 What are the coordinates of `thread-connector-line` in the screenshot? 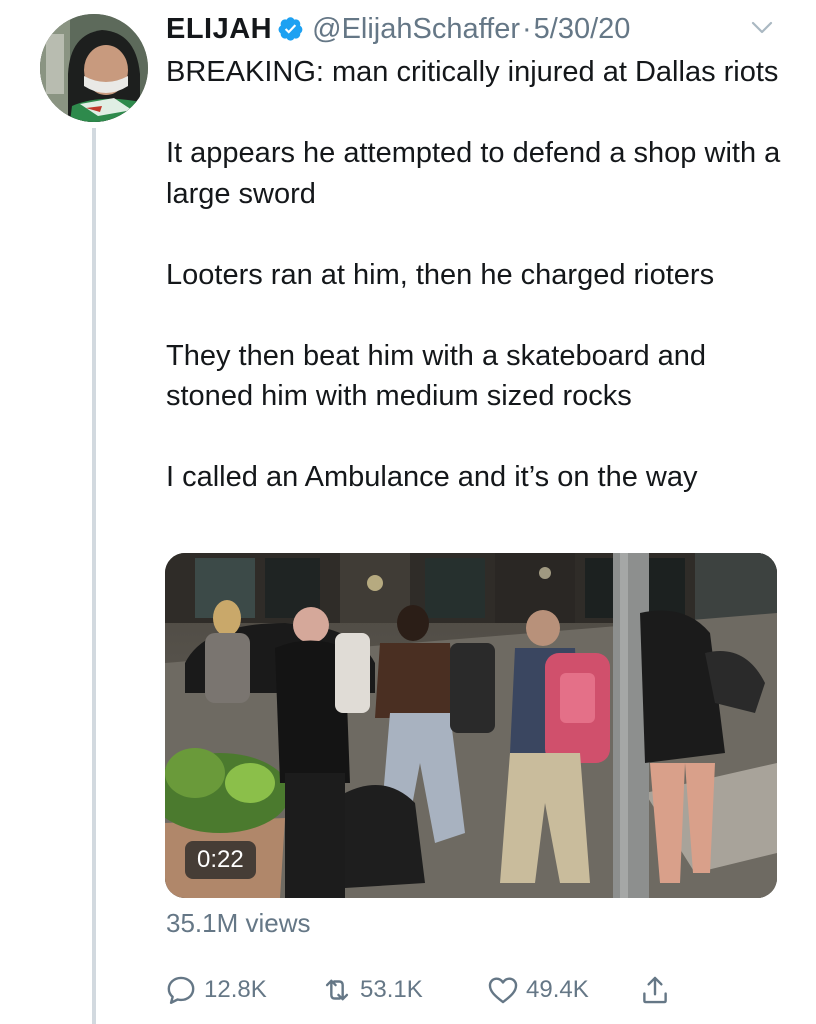 It's located at (94, 576).